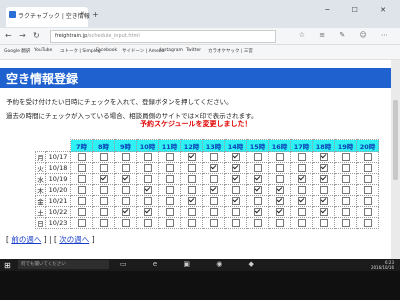 The width and height of the screenshot is (400, 300). I want to click on bookmark-item: カラオケヤック | 三宮, so click(230, 51).